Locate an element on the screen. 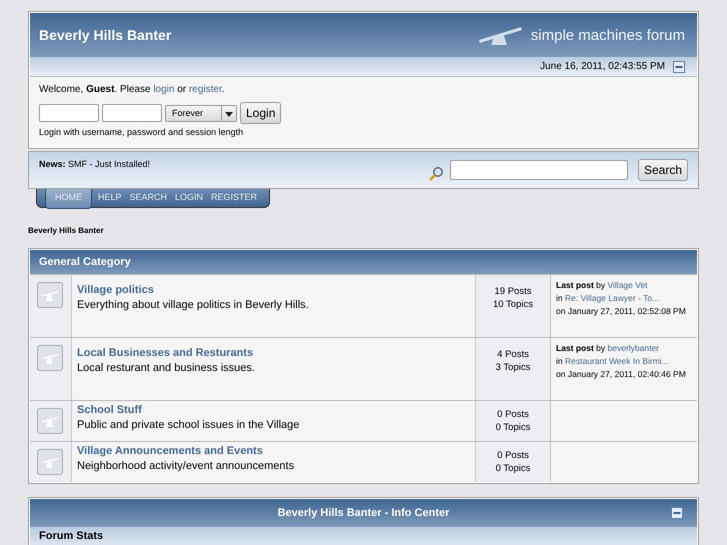 The width and height of the screenshot is (727, 545). board-description: Neighborhood activity/event announcements is located at coordinates (186, 466).